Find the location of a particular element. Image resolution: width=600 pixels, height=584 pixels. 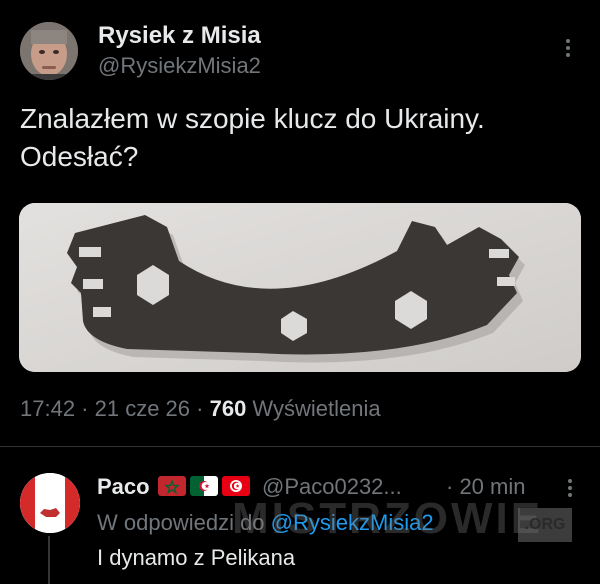

author-name: Rysiek z Misia is located at coordinates (179, 36).